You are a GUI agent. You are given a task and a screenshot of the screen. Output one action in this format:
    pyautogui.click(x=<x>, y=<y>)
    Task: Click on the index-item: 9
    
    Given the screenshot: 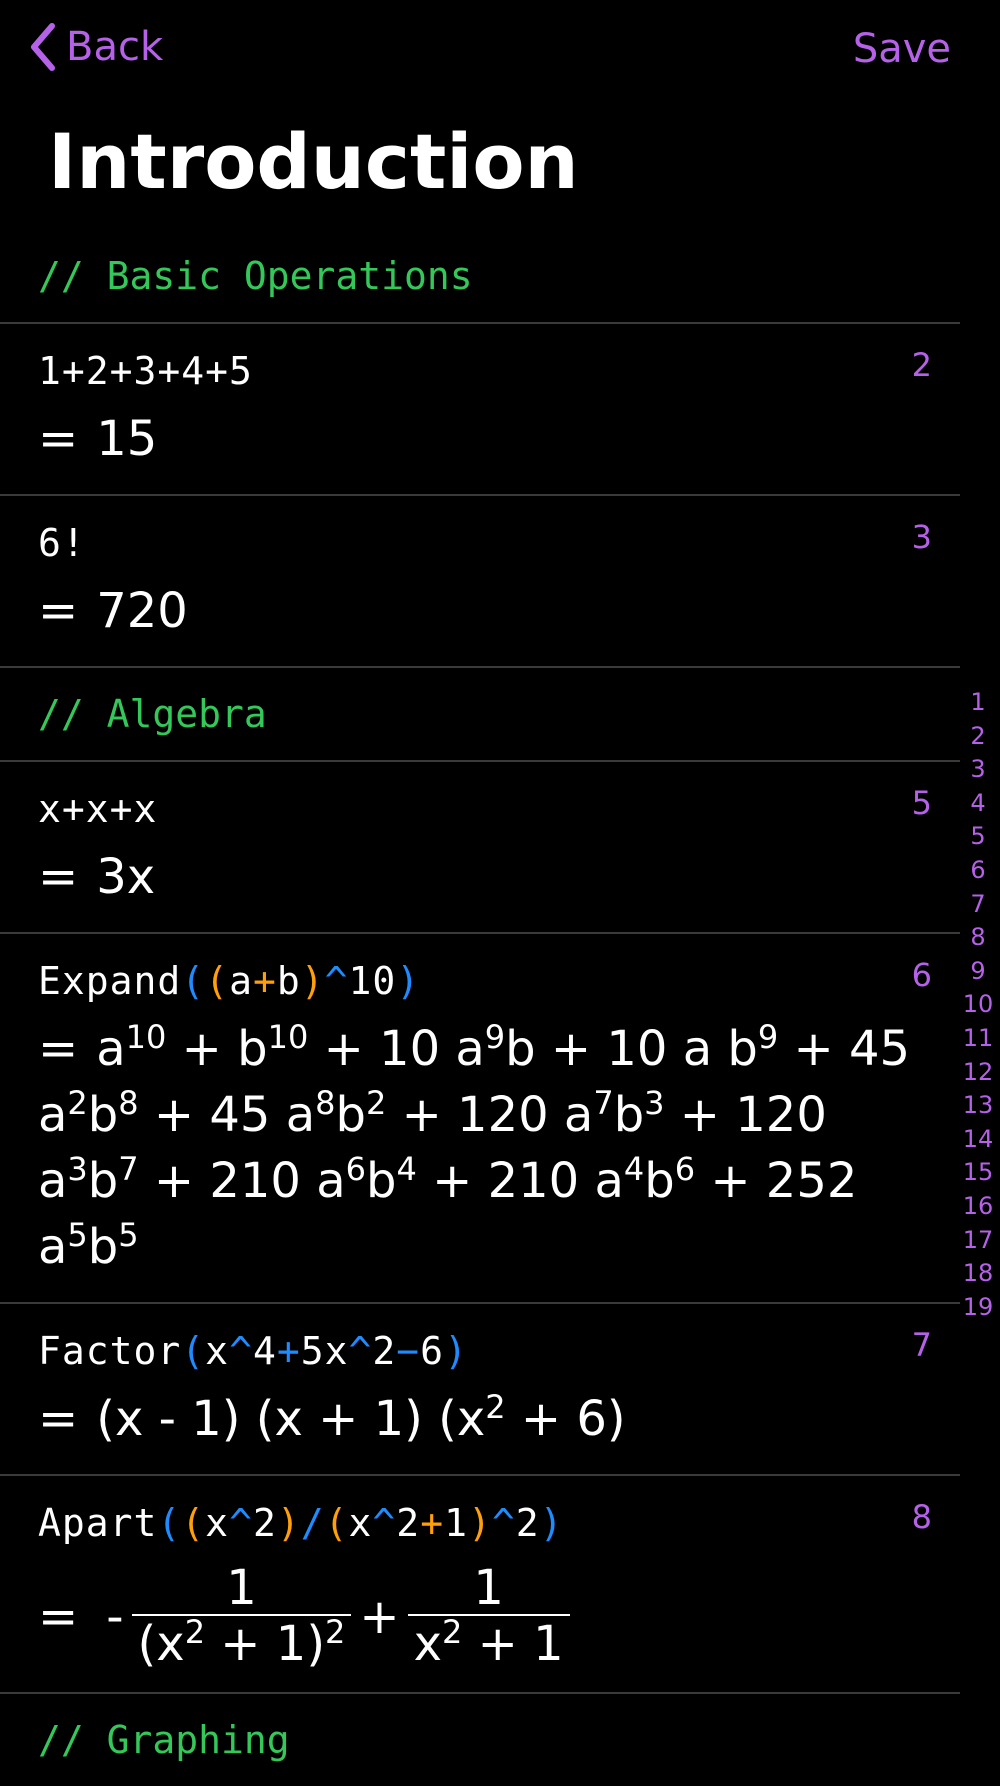 What is the action you would take?
    pyautogui.click(x=978, y=972)
    